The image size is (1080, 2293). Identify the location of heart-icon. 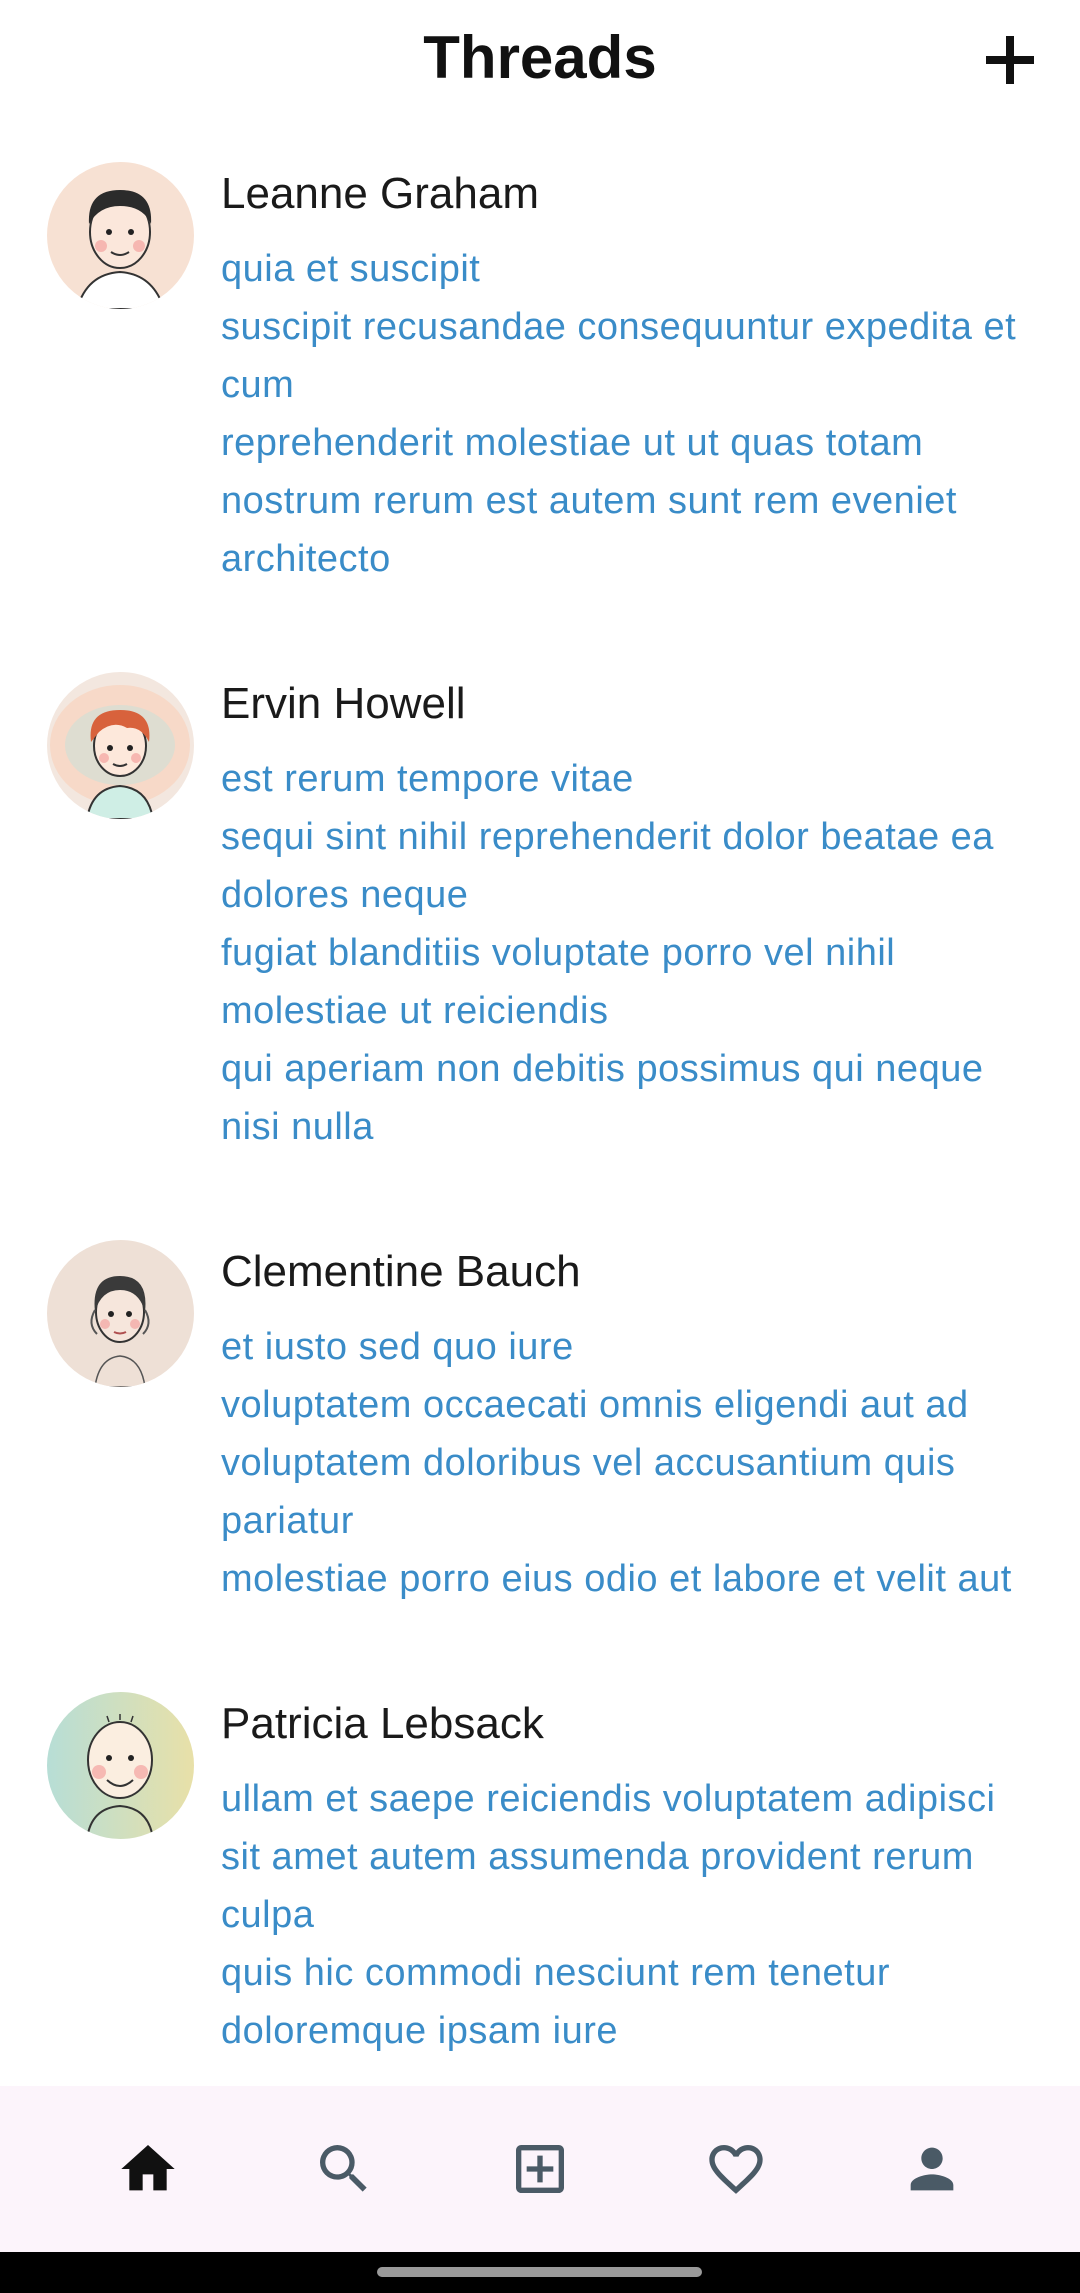
(736, 2169).